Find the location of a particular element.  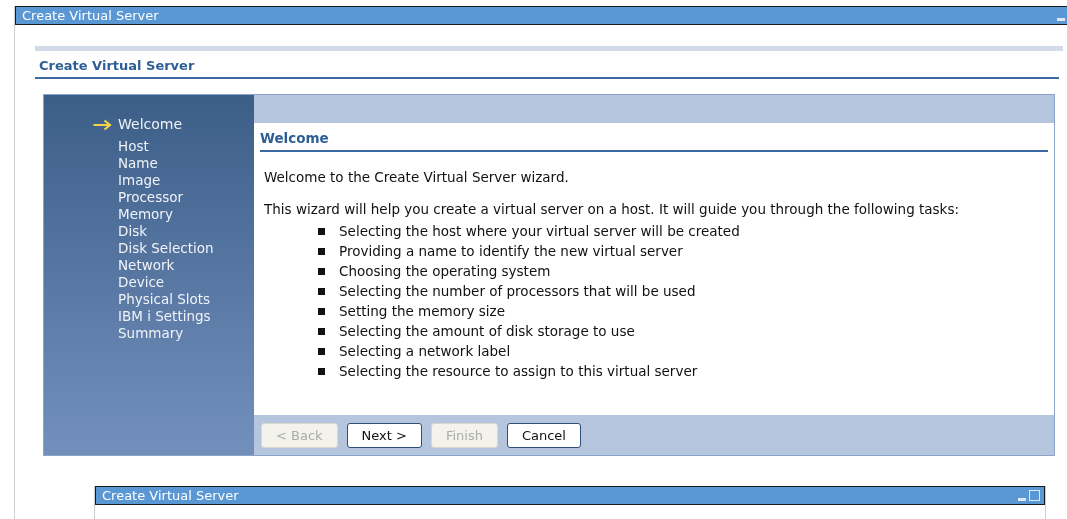

step-item: Memory is located at coordinates (131, 214).